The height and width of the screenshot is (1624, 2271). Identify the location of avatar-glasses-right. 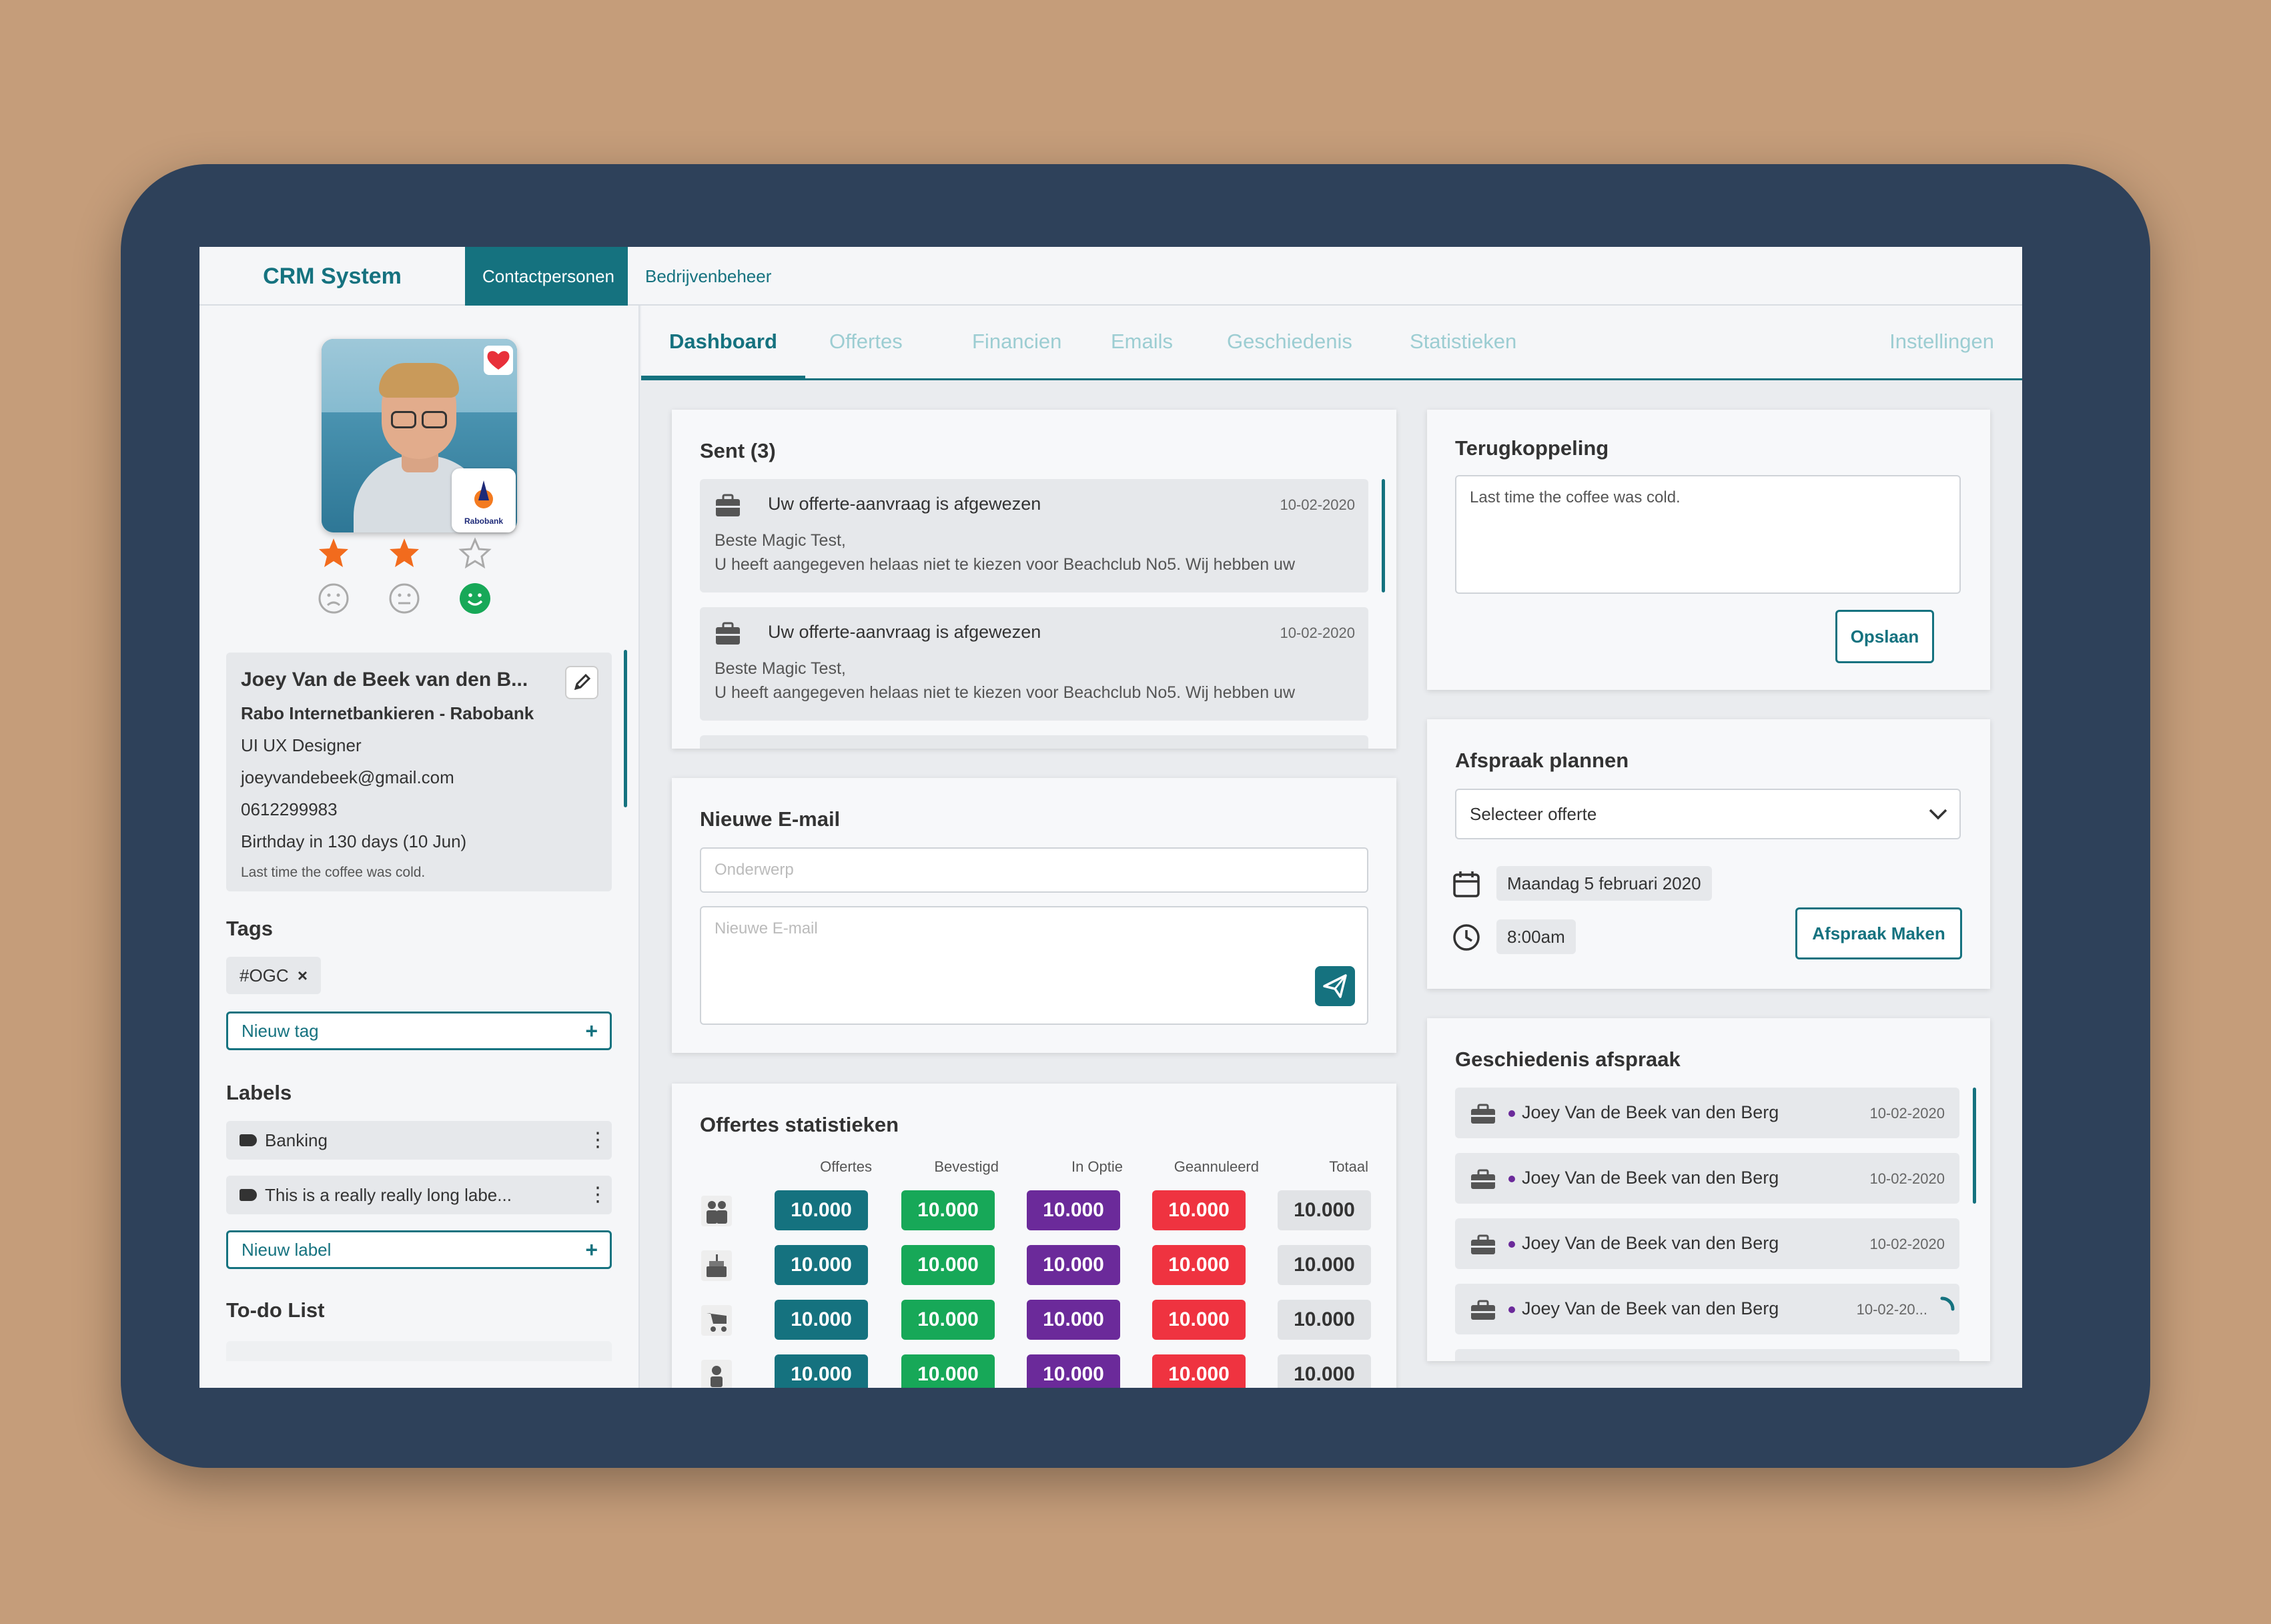
(434, 419).